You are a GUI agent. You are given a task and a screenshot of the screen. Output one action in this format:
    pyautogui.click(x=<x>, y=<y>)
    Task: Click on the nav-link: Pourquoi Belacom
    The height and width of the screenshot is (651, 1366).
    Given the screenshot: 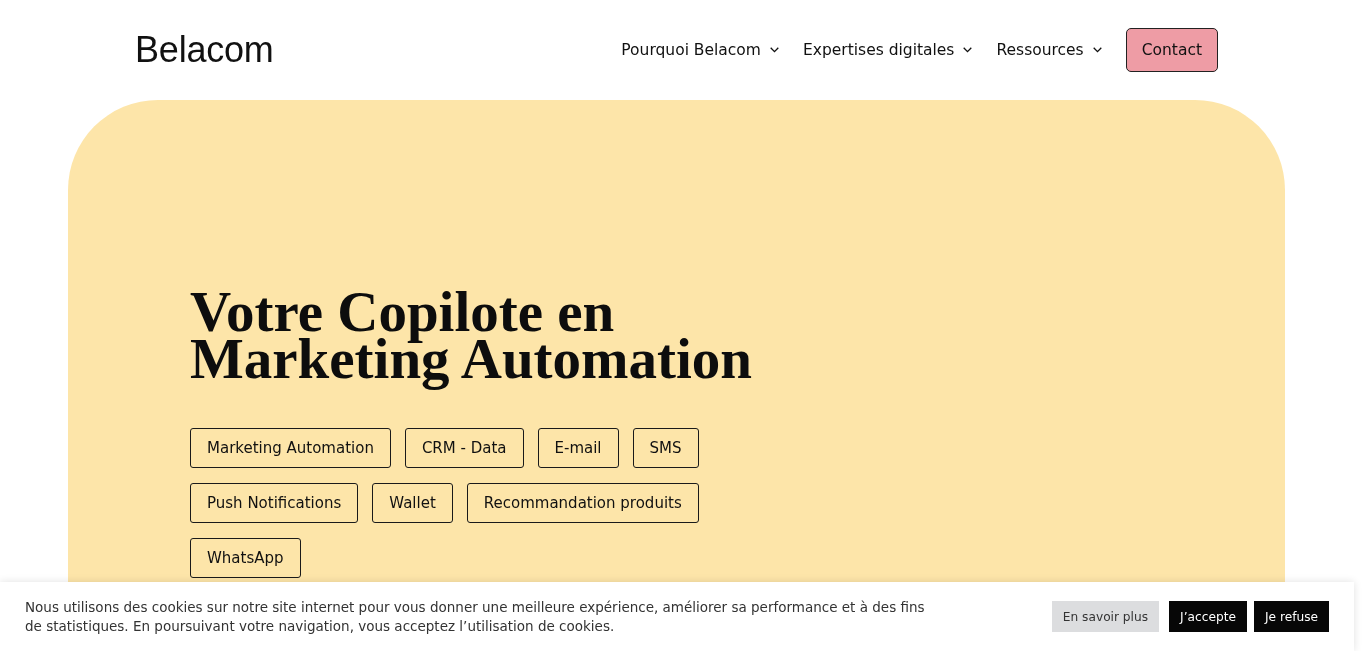 What is the action you would take?
    pyautogui.click(x=700, y=50)
    